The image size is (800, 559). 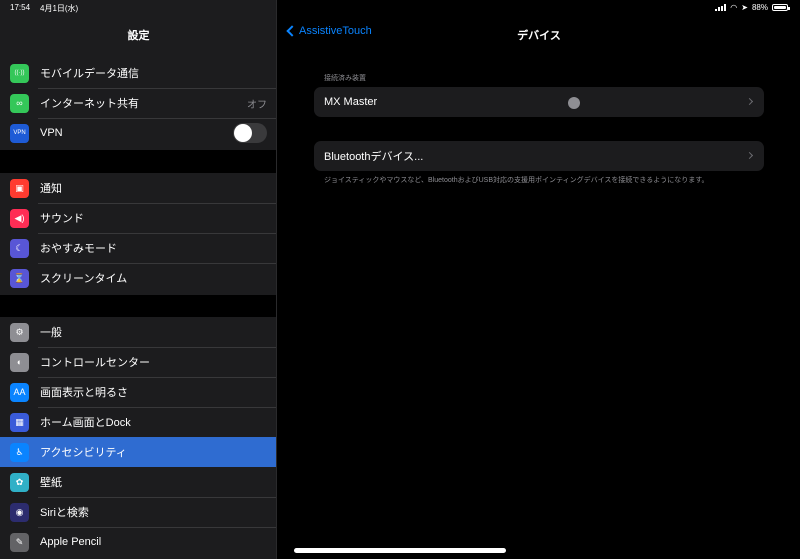 What do you see at coordinates (138, 482) in the screenshot?
I see `sidebar-item: ✿ 壁紙` at bounding box center [138, 482].